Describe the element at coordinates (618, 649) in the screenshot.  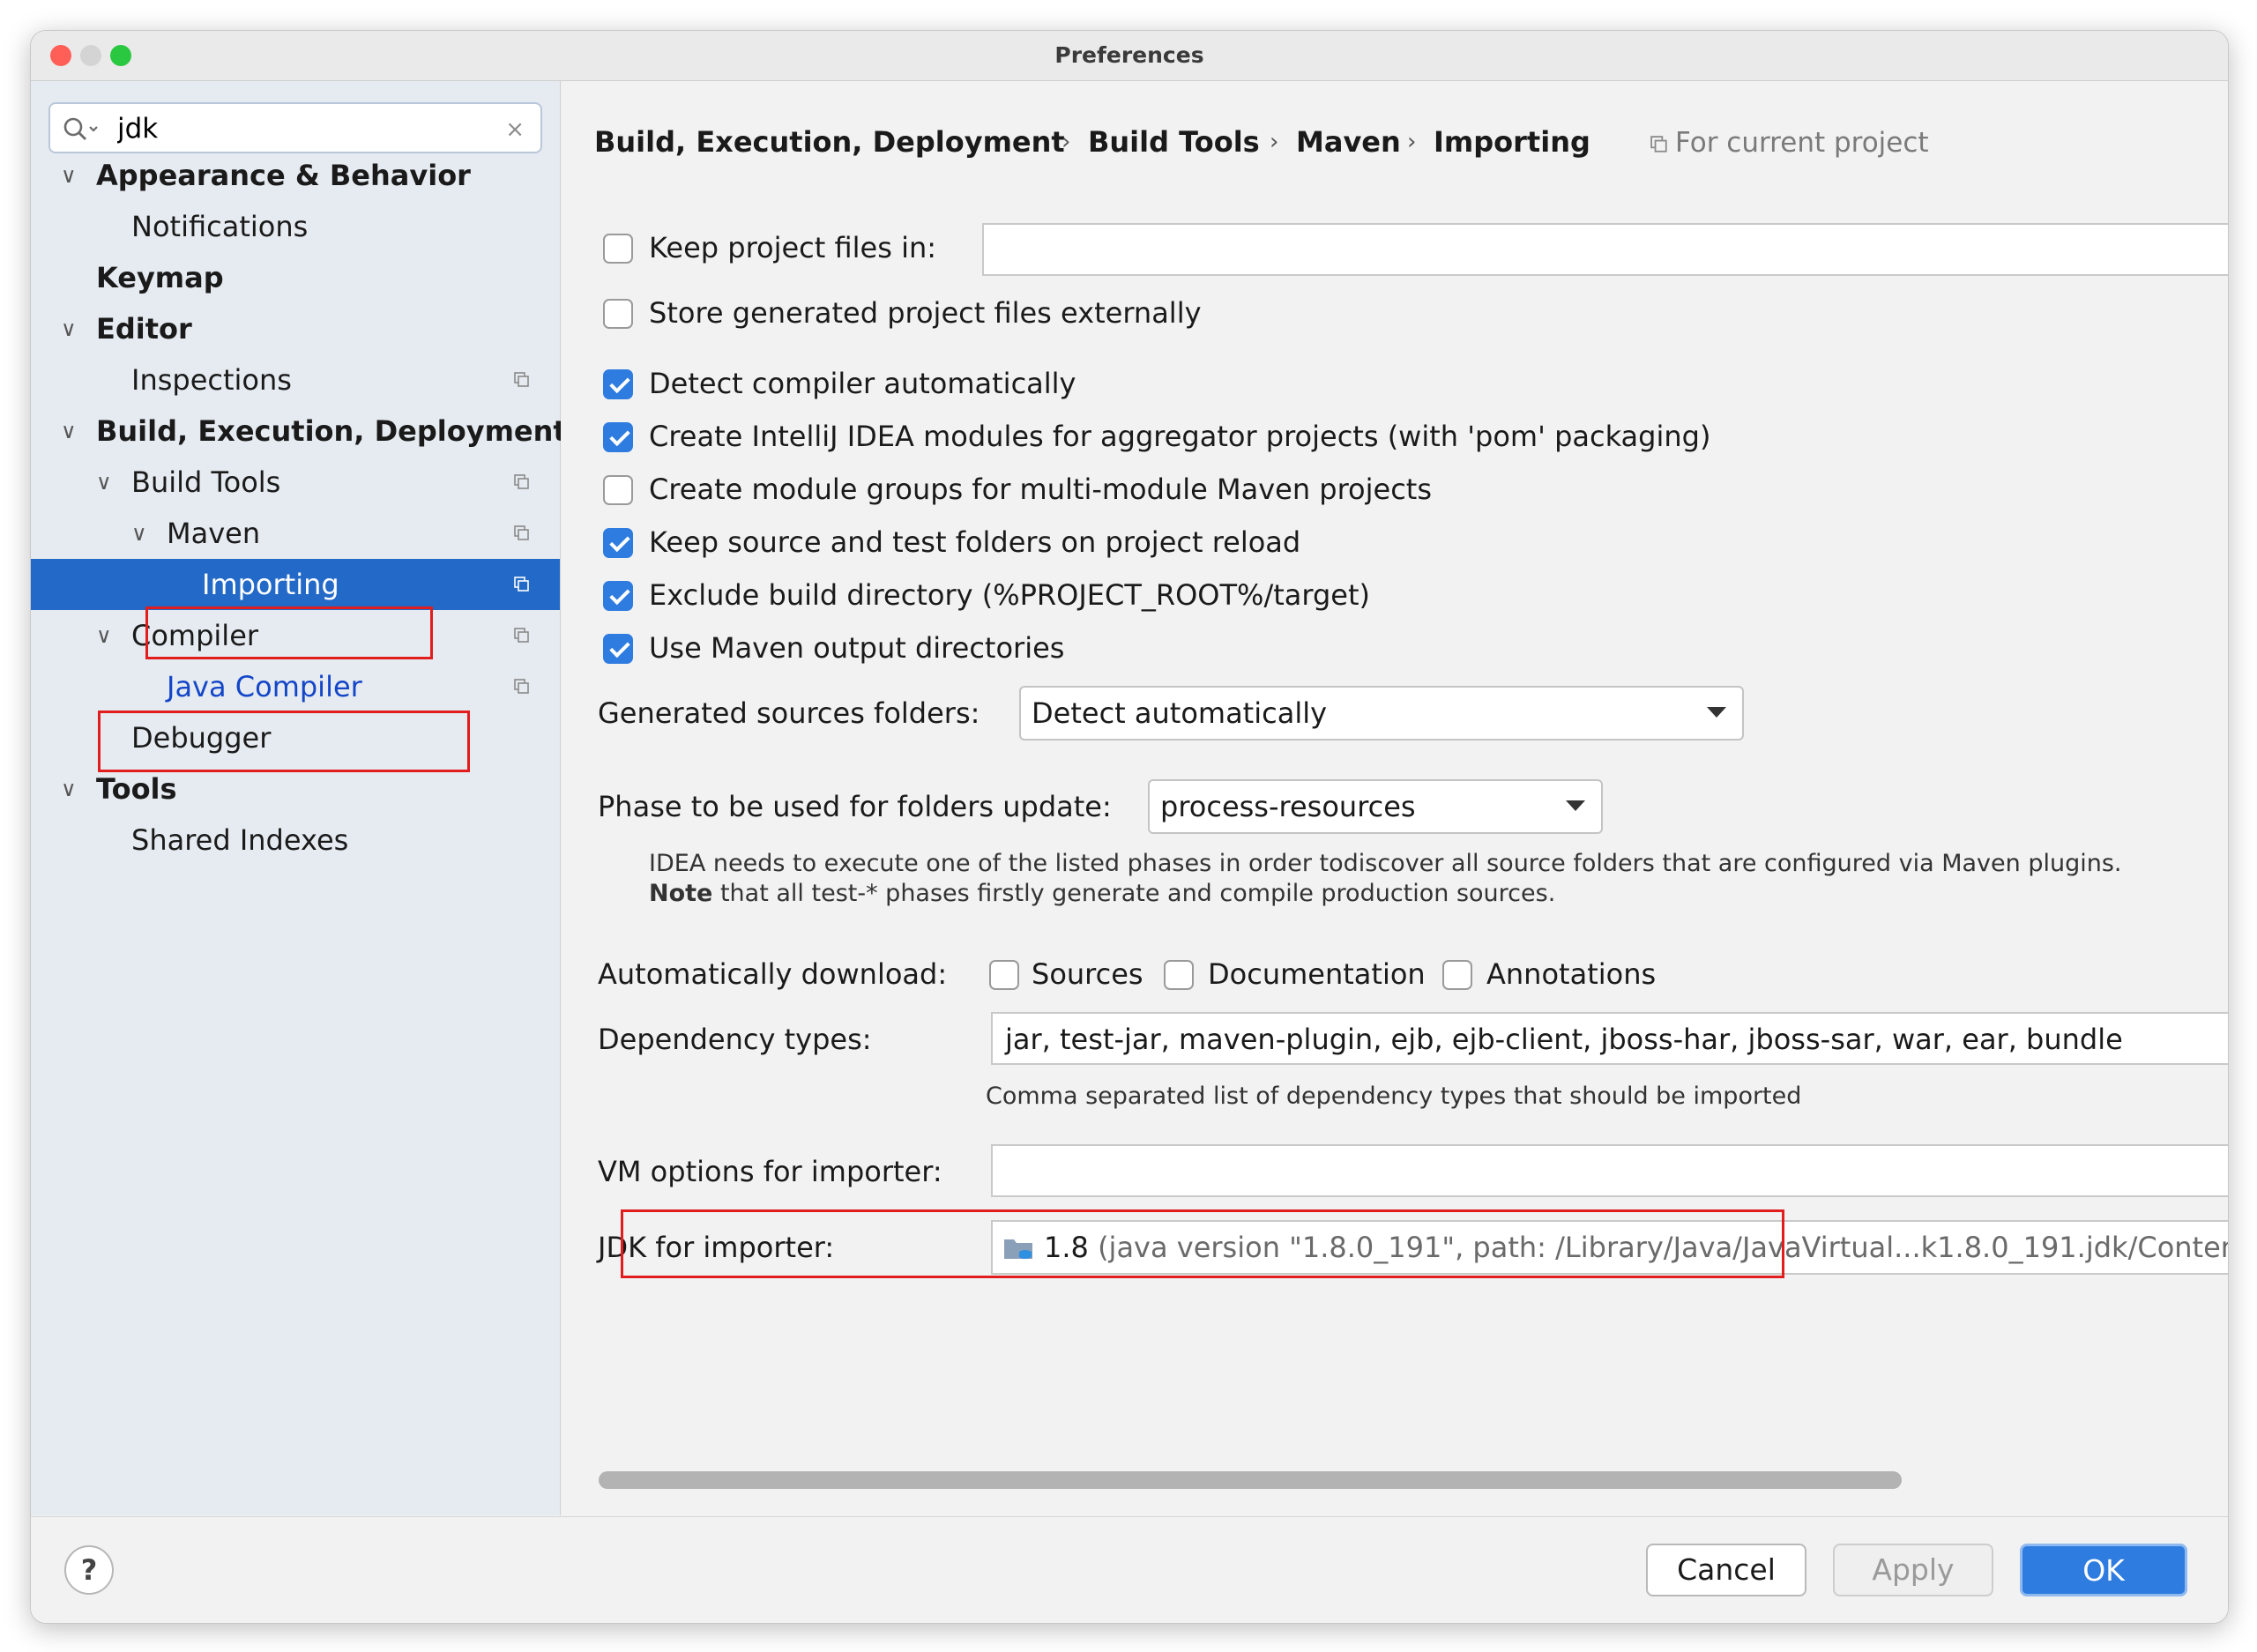
I see `use-output-dirs-checkbox` at that location.